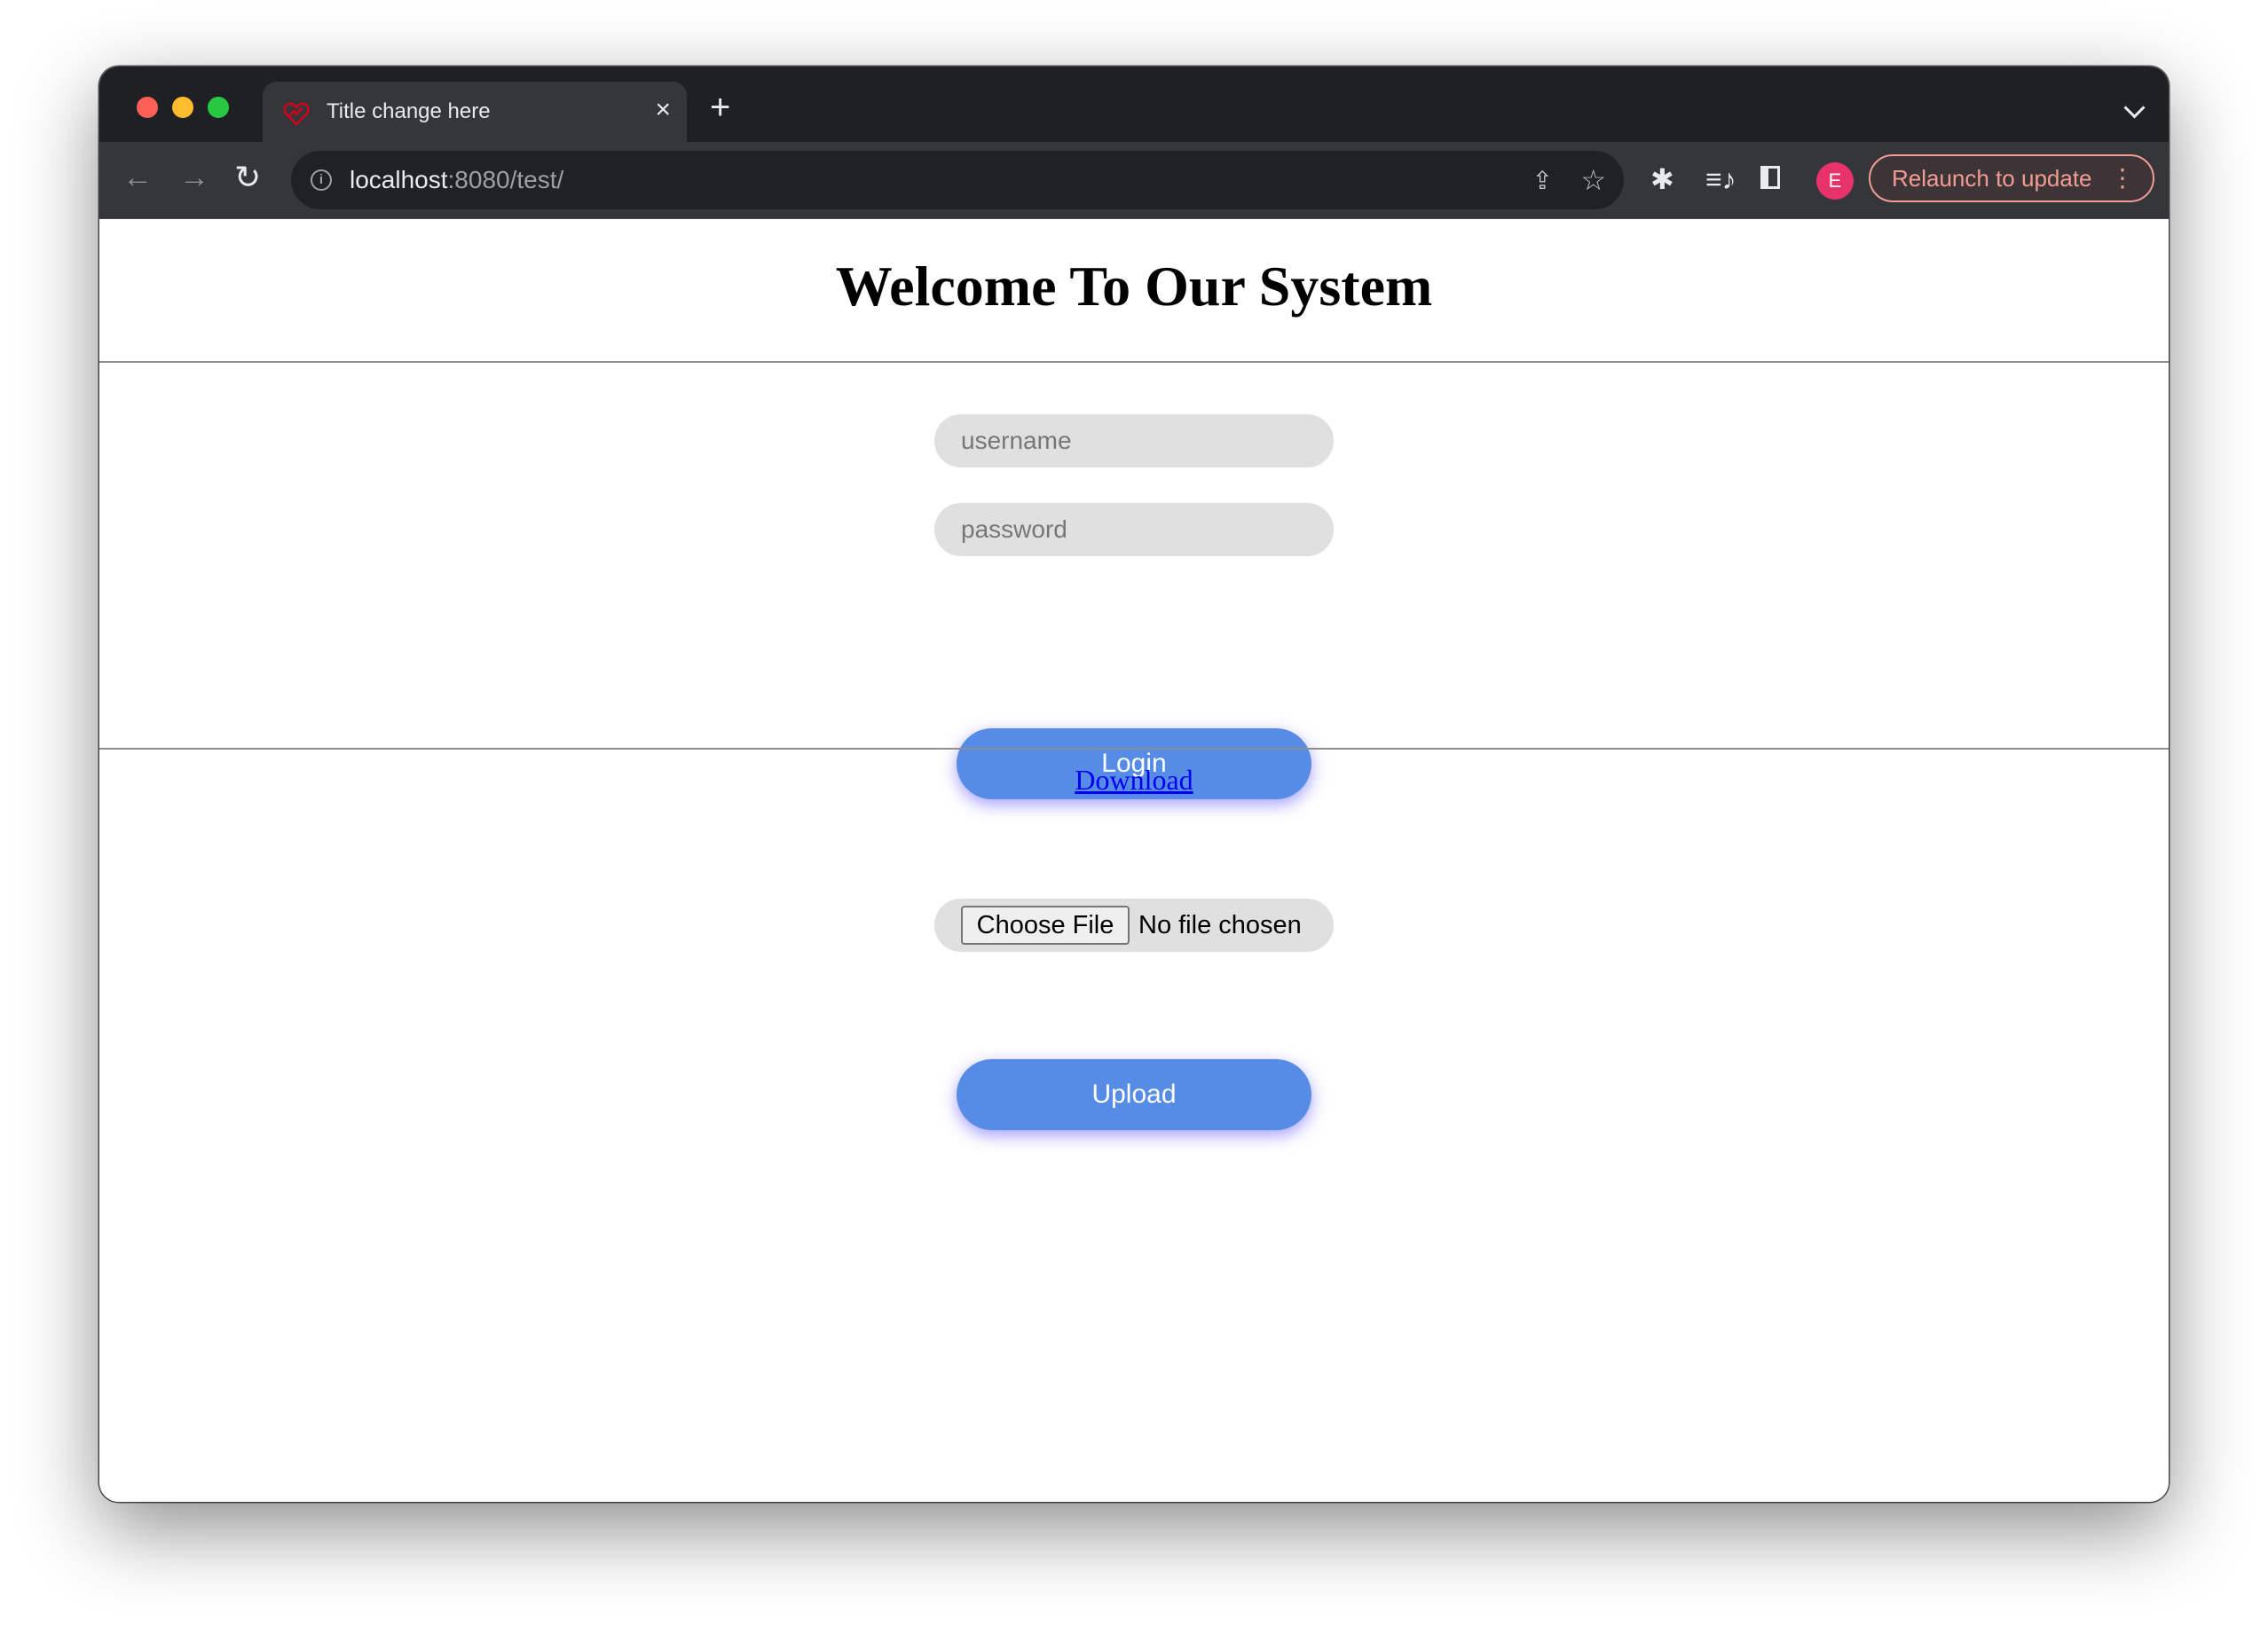  I want to click on maximize-window-button, so click(218, 107).